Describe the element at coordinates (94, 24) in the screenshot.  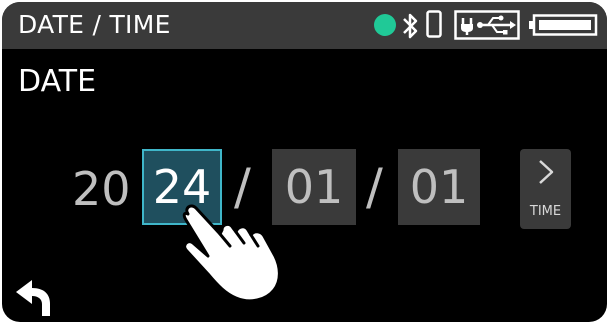
I see `page-title: DATE / TIME` at that location.